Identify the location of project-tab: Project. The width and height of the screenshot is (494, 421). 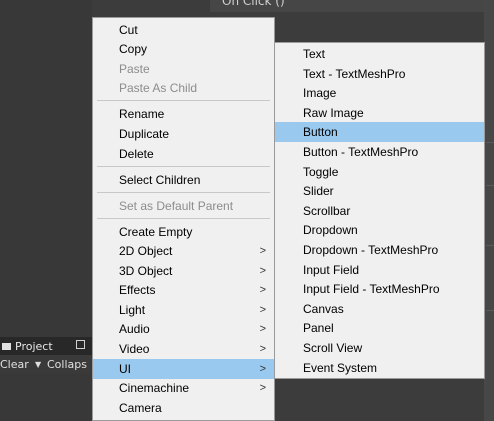
(27, 346).